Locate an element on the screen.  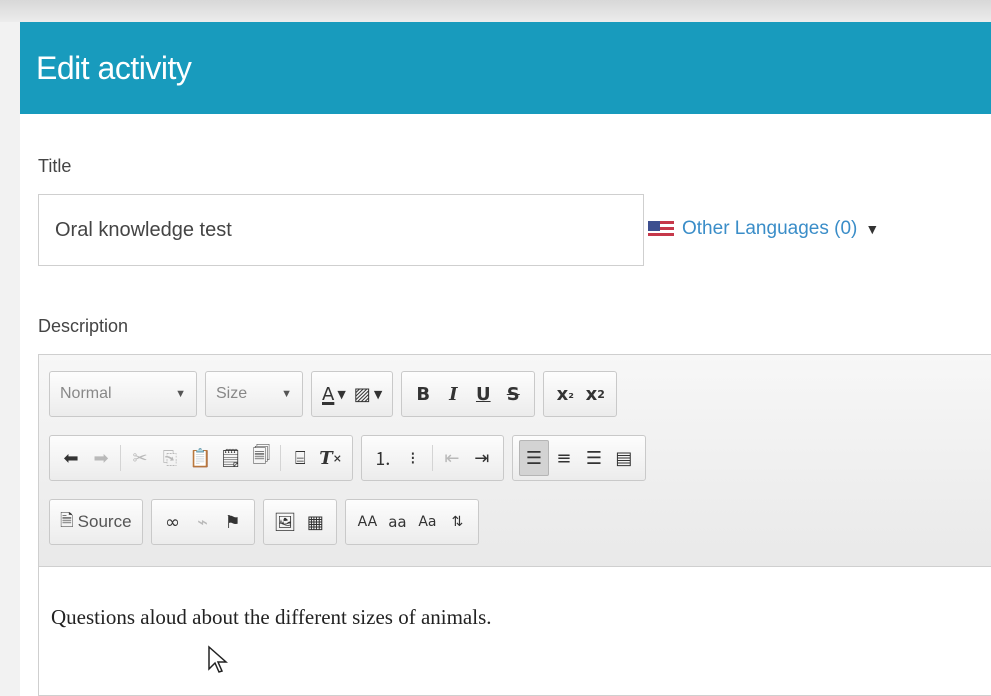
source-group: 🗎 Source is located at coordinates (96, 522).